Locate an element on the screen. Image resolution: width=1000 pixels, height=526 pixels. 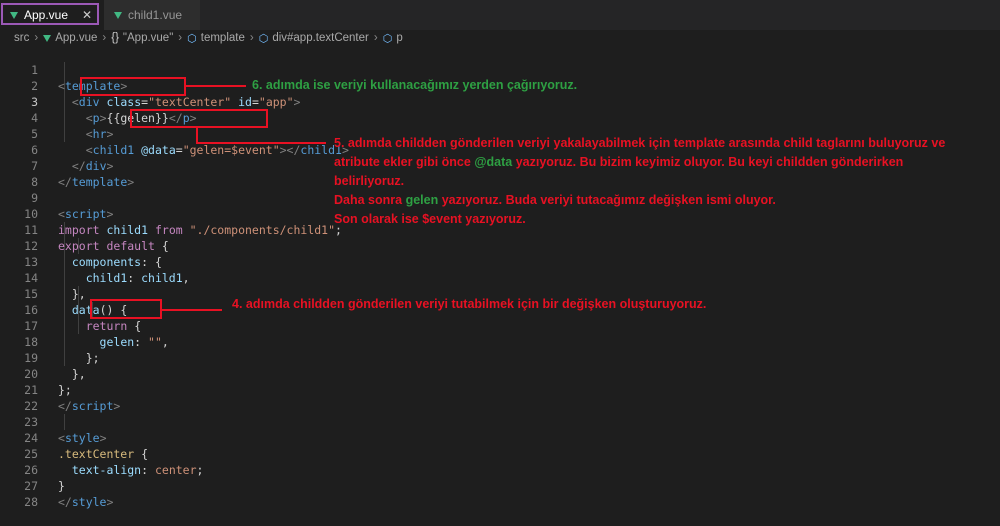
line-number: 28 is located at coordinates (31, 502).